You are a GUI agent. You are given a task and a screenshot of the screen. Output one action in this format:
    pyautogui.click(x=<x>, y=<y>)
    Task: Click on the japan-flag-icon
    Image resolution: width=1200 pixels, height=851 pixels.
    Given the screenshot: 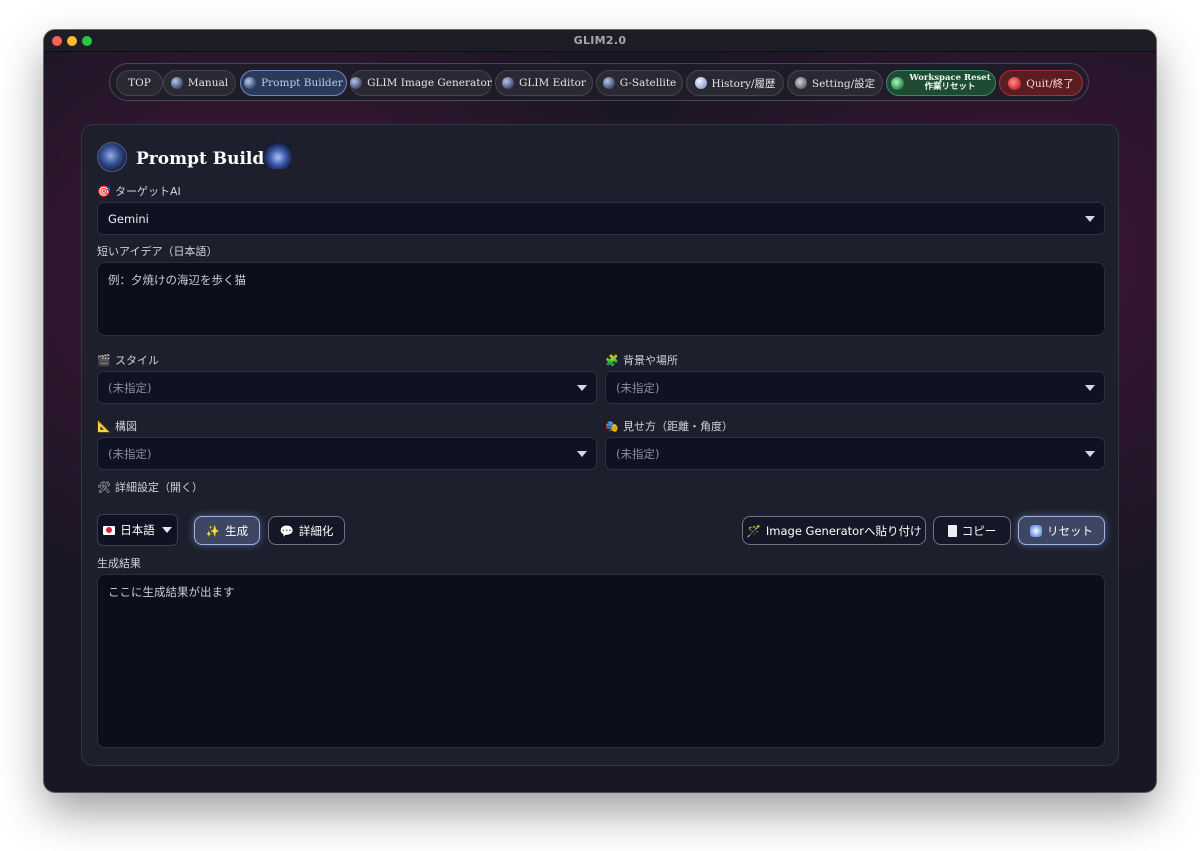 What is the action you would take?
    pyautogui.click(x=109, y=530)
    